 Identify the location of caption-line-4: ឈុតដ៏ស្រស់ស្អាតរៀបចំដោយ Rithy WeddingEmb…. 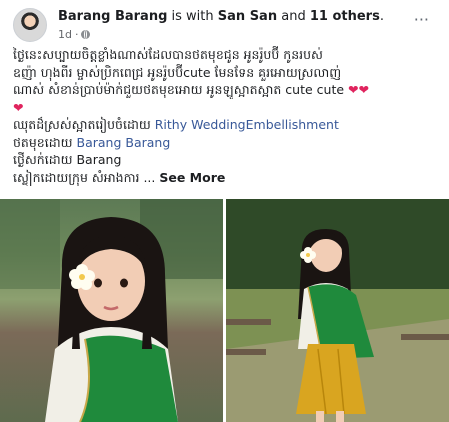
(225, 125).